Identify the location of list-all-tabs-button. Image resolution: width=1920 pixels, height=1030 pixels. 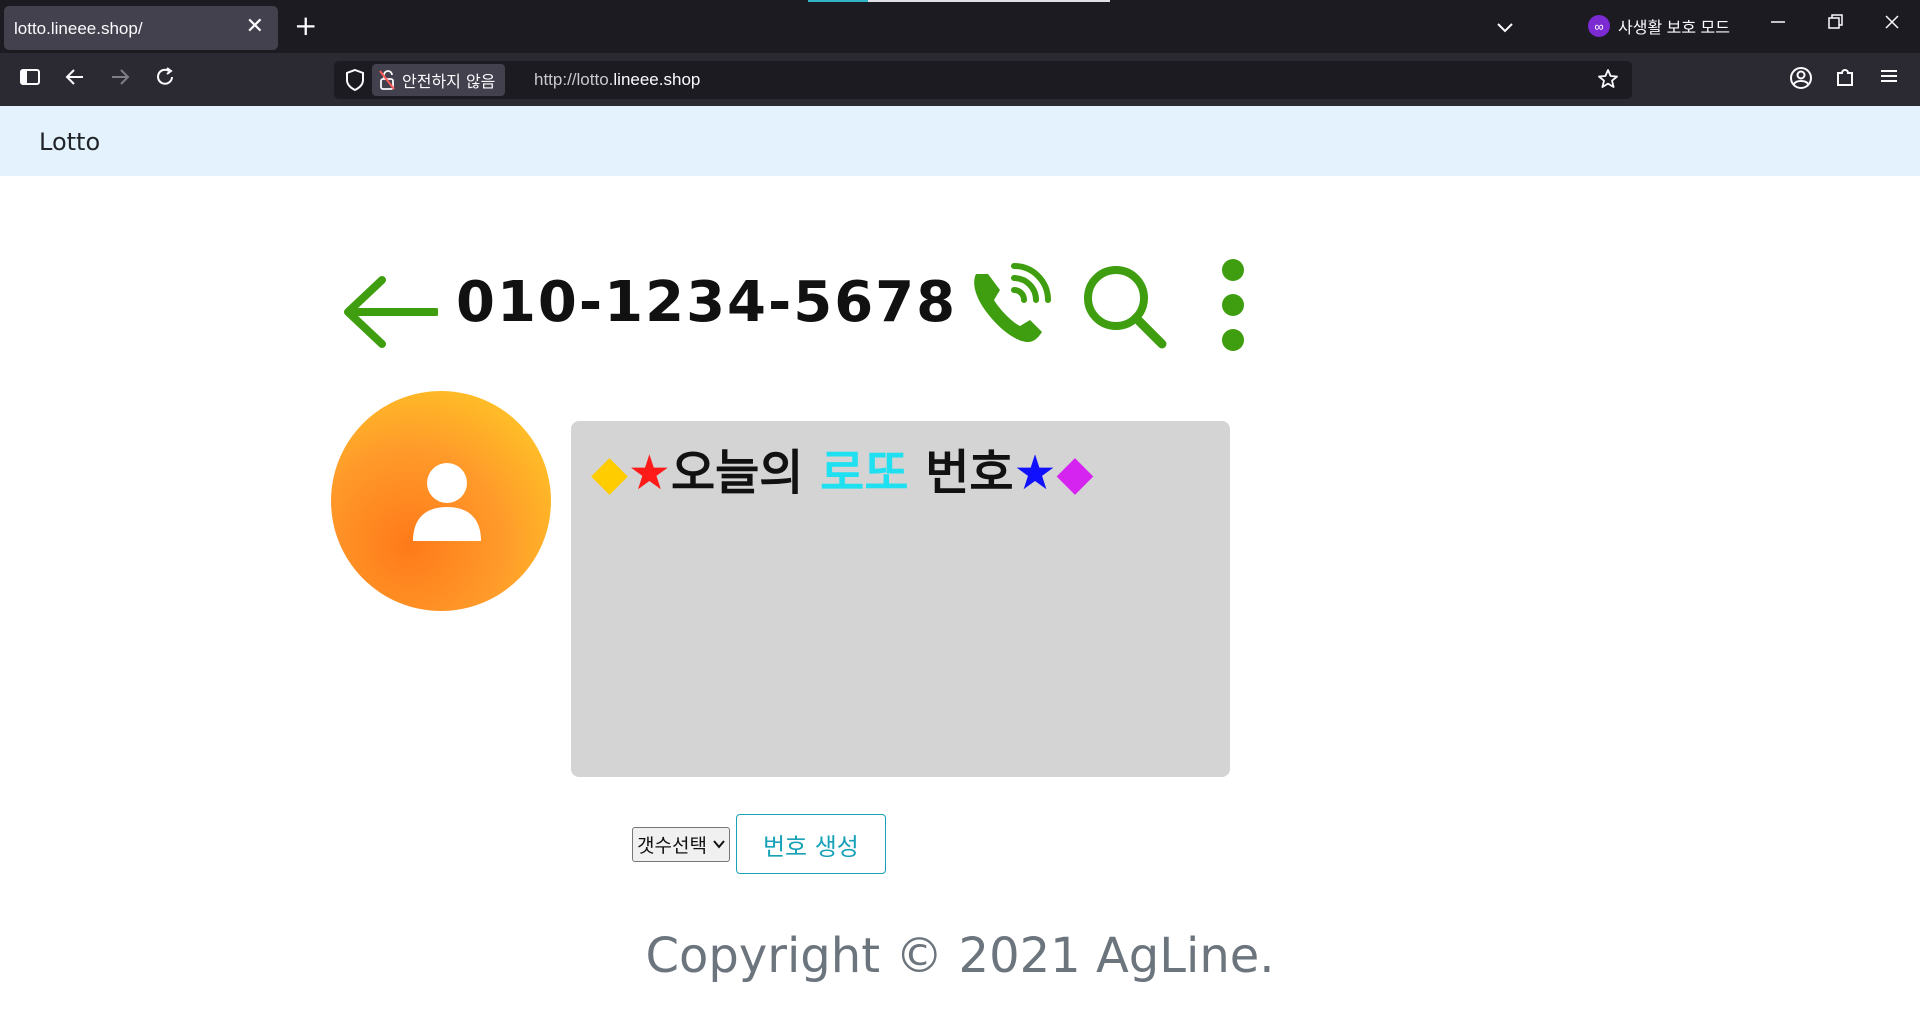
(1505, 29).